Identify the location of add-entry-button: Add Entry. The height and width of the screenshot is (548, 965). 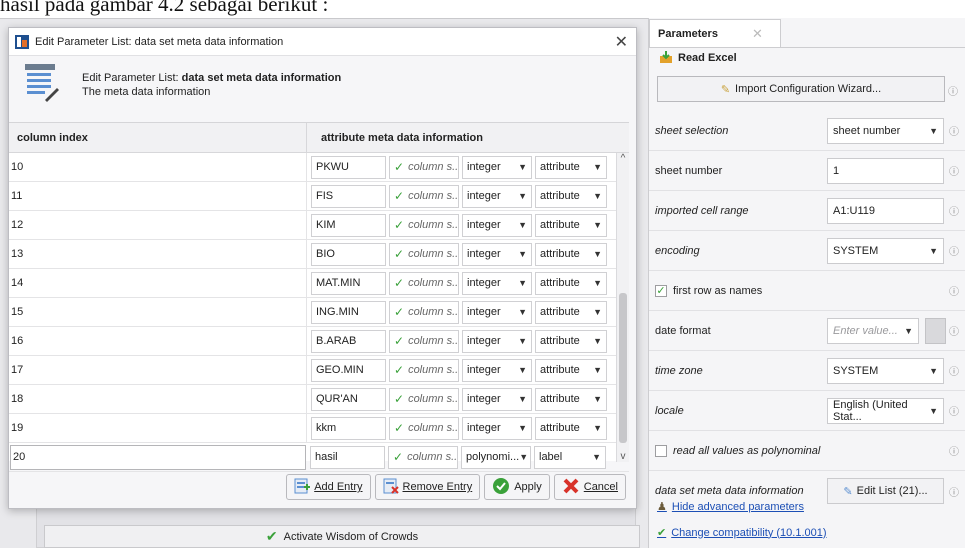
(328, 487).